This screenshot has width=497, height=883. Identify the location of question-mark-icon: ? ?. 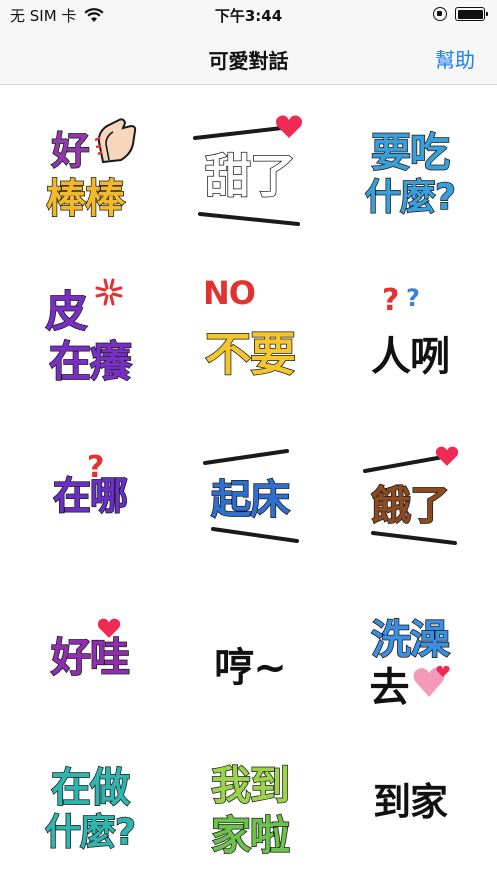
(401, 300).